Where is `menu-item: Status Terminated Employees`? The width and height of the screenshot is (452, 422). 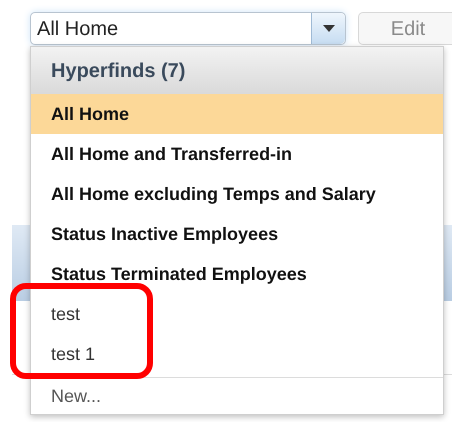 menu-item: Status Terminated Employees is located at coordinates (237, 274).